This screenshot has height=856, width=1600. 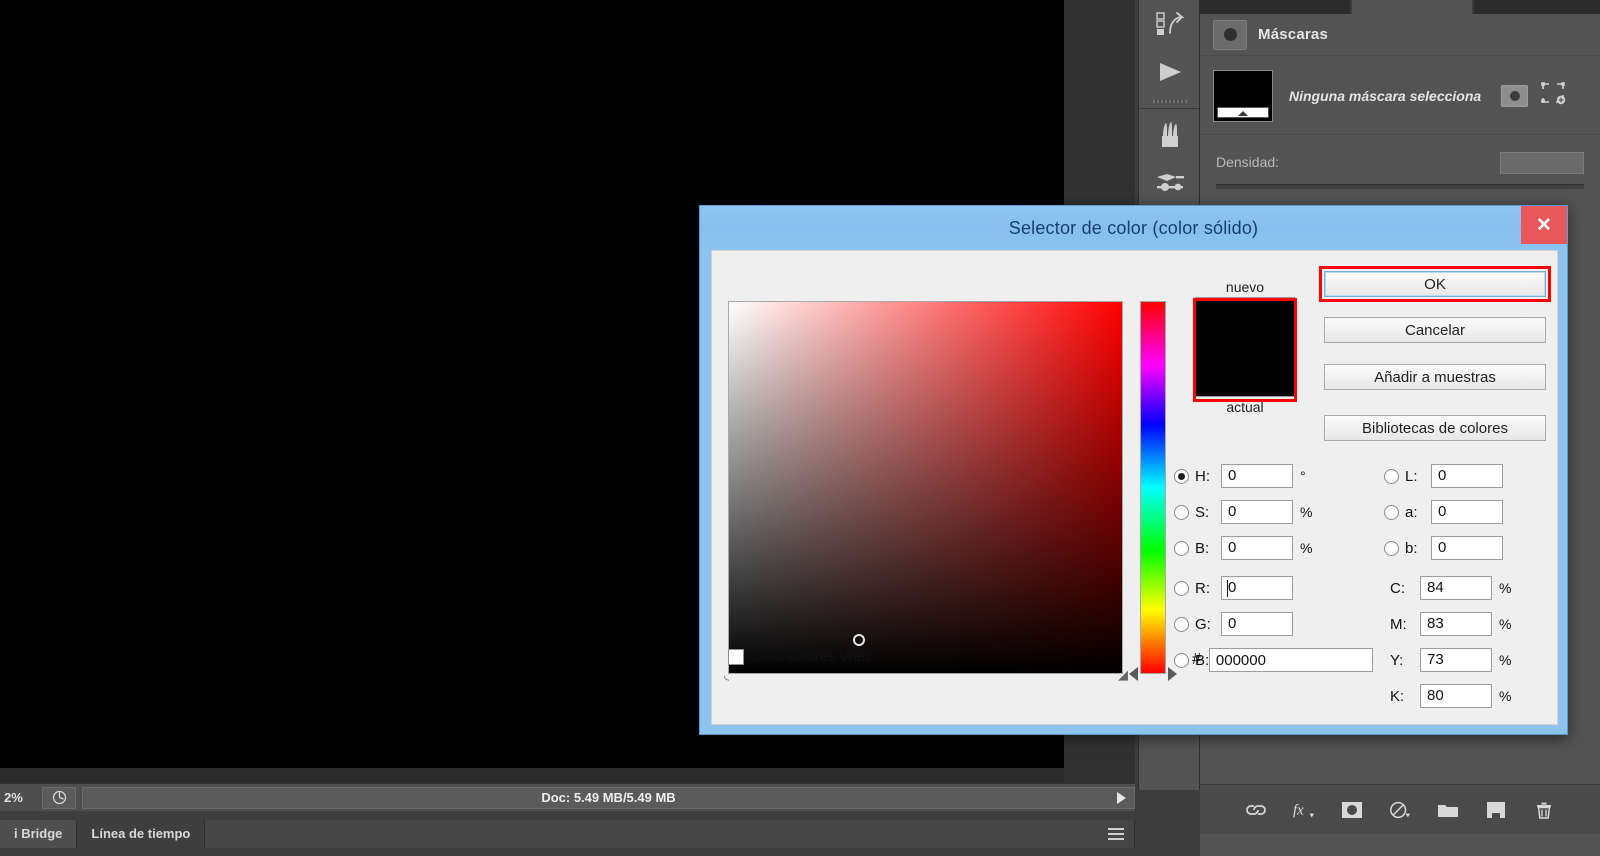 I want to click on cmyk-row-m: M: 83 %, so click(x=1453, y=624).